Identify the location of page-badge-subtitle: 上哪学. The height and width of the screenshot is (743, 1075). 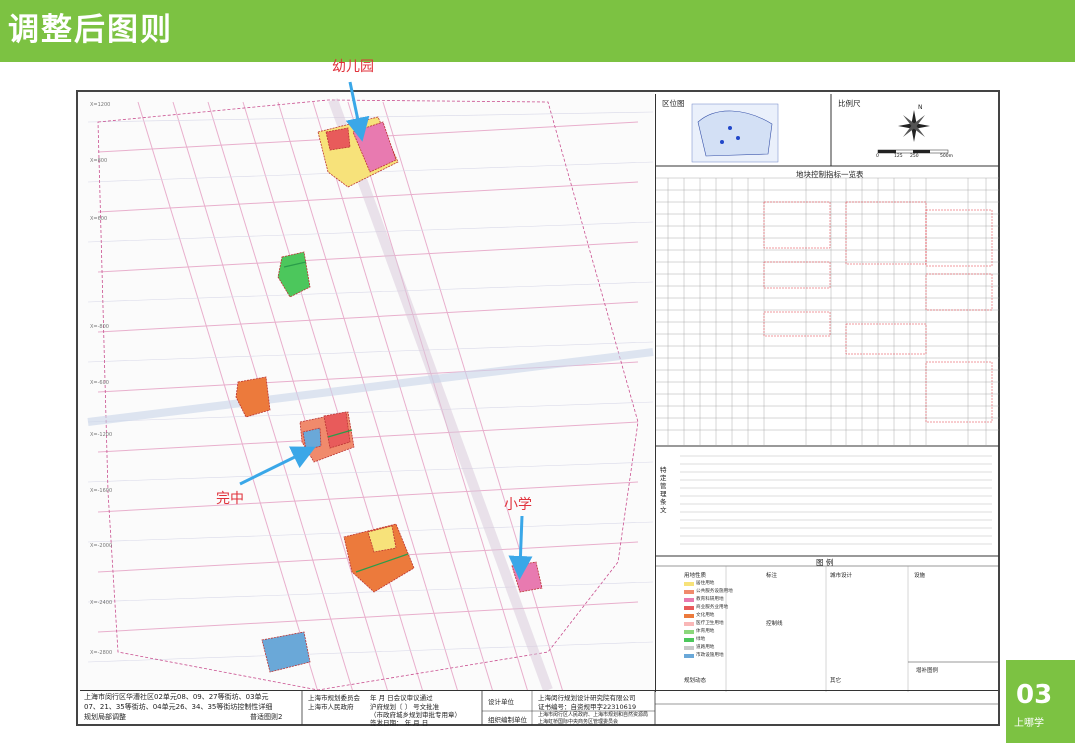
(1029, 723).